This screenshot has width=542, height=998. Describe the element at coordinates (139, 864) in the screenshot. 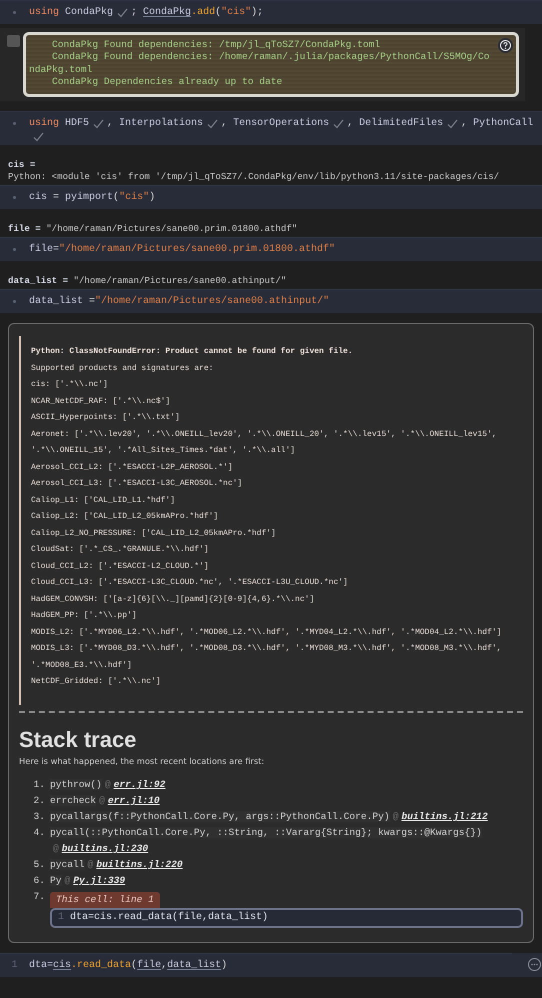

I see `frame-file-link: builtins.jl:220` at that location.